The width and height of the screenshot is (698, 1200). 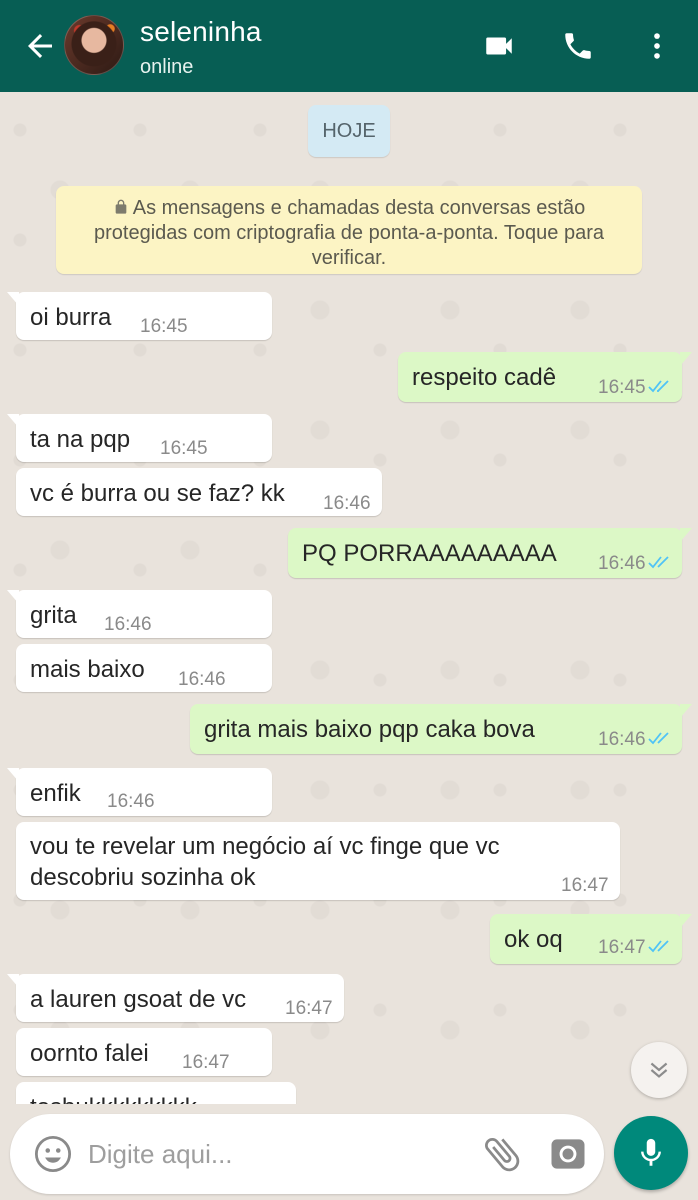 I want to click on contact-status: online, so click(x=167, y=67).